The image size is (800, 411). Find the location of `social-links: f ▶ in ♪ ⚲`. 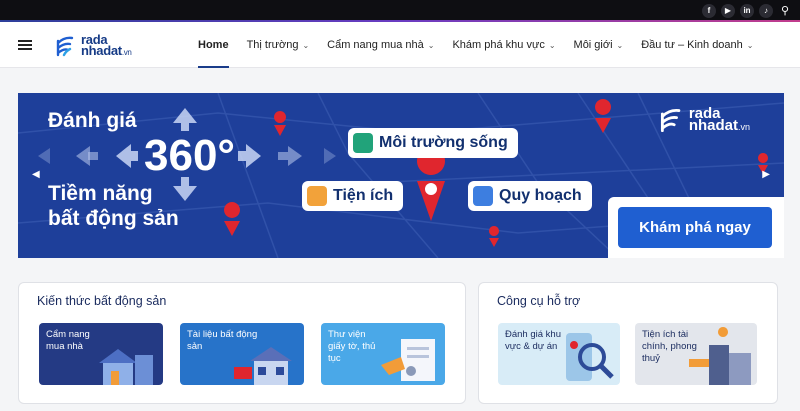

social-links: f ▶ in ♪ ⚲ is located at coordinates (747, 11).